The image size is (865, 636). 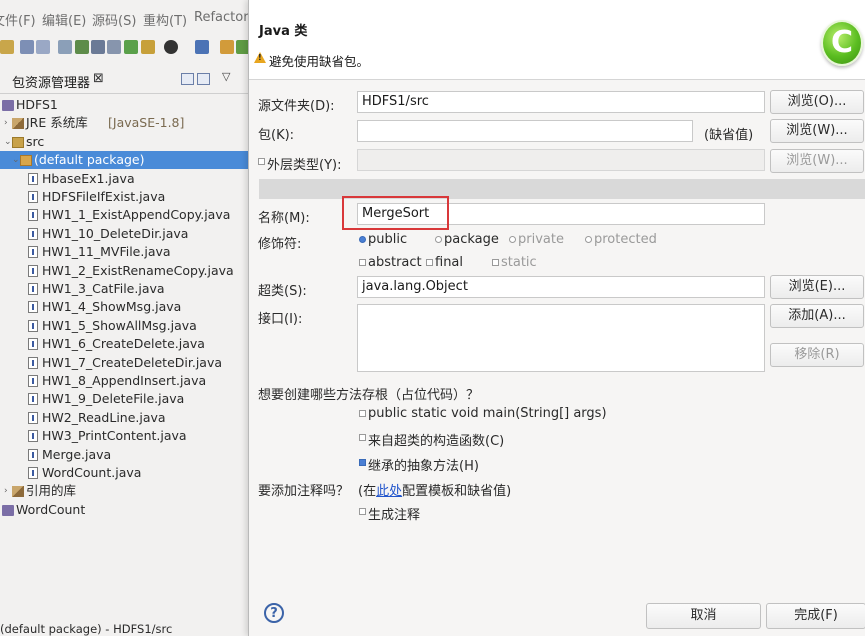 I want to click on name-label: 名称(M):, so click(x=284, y=218).